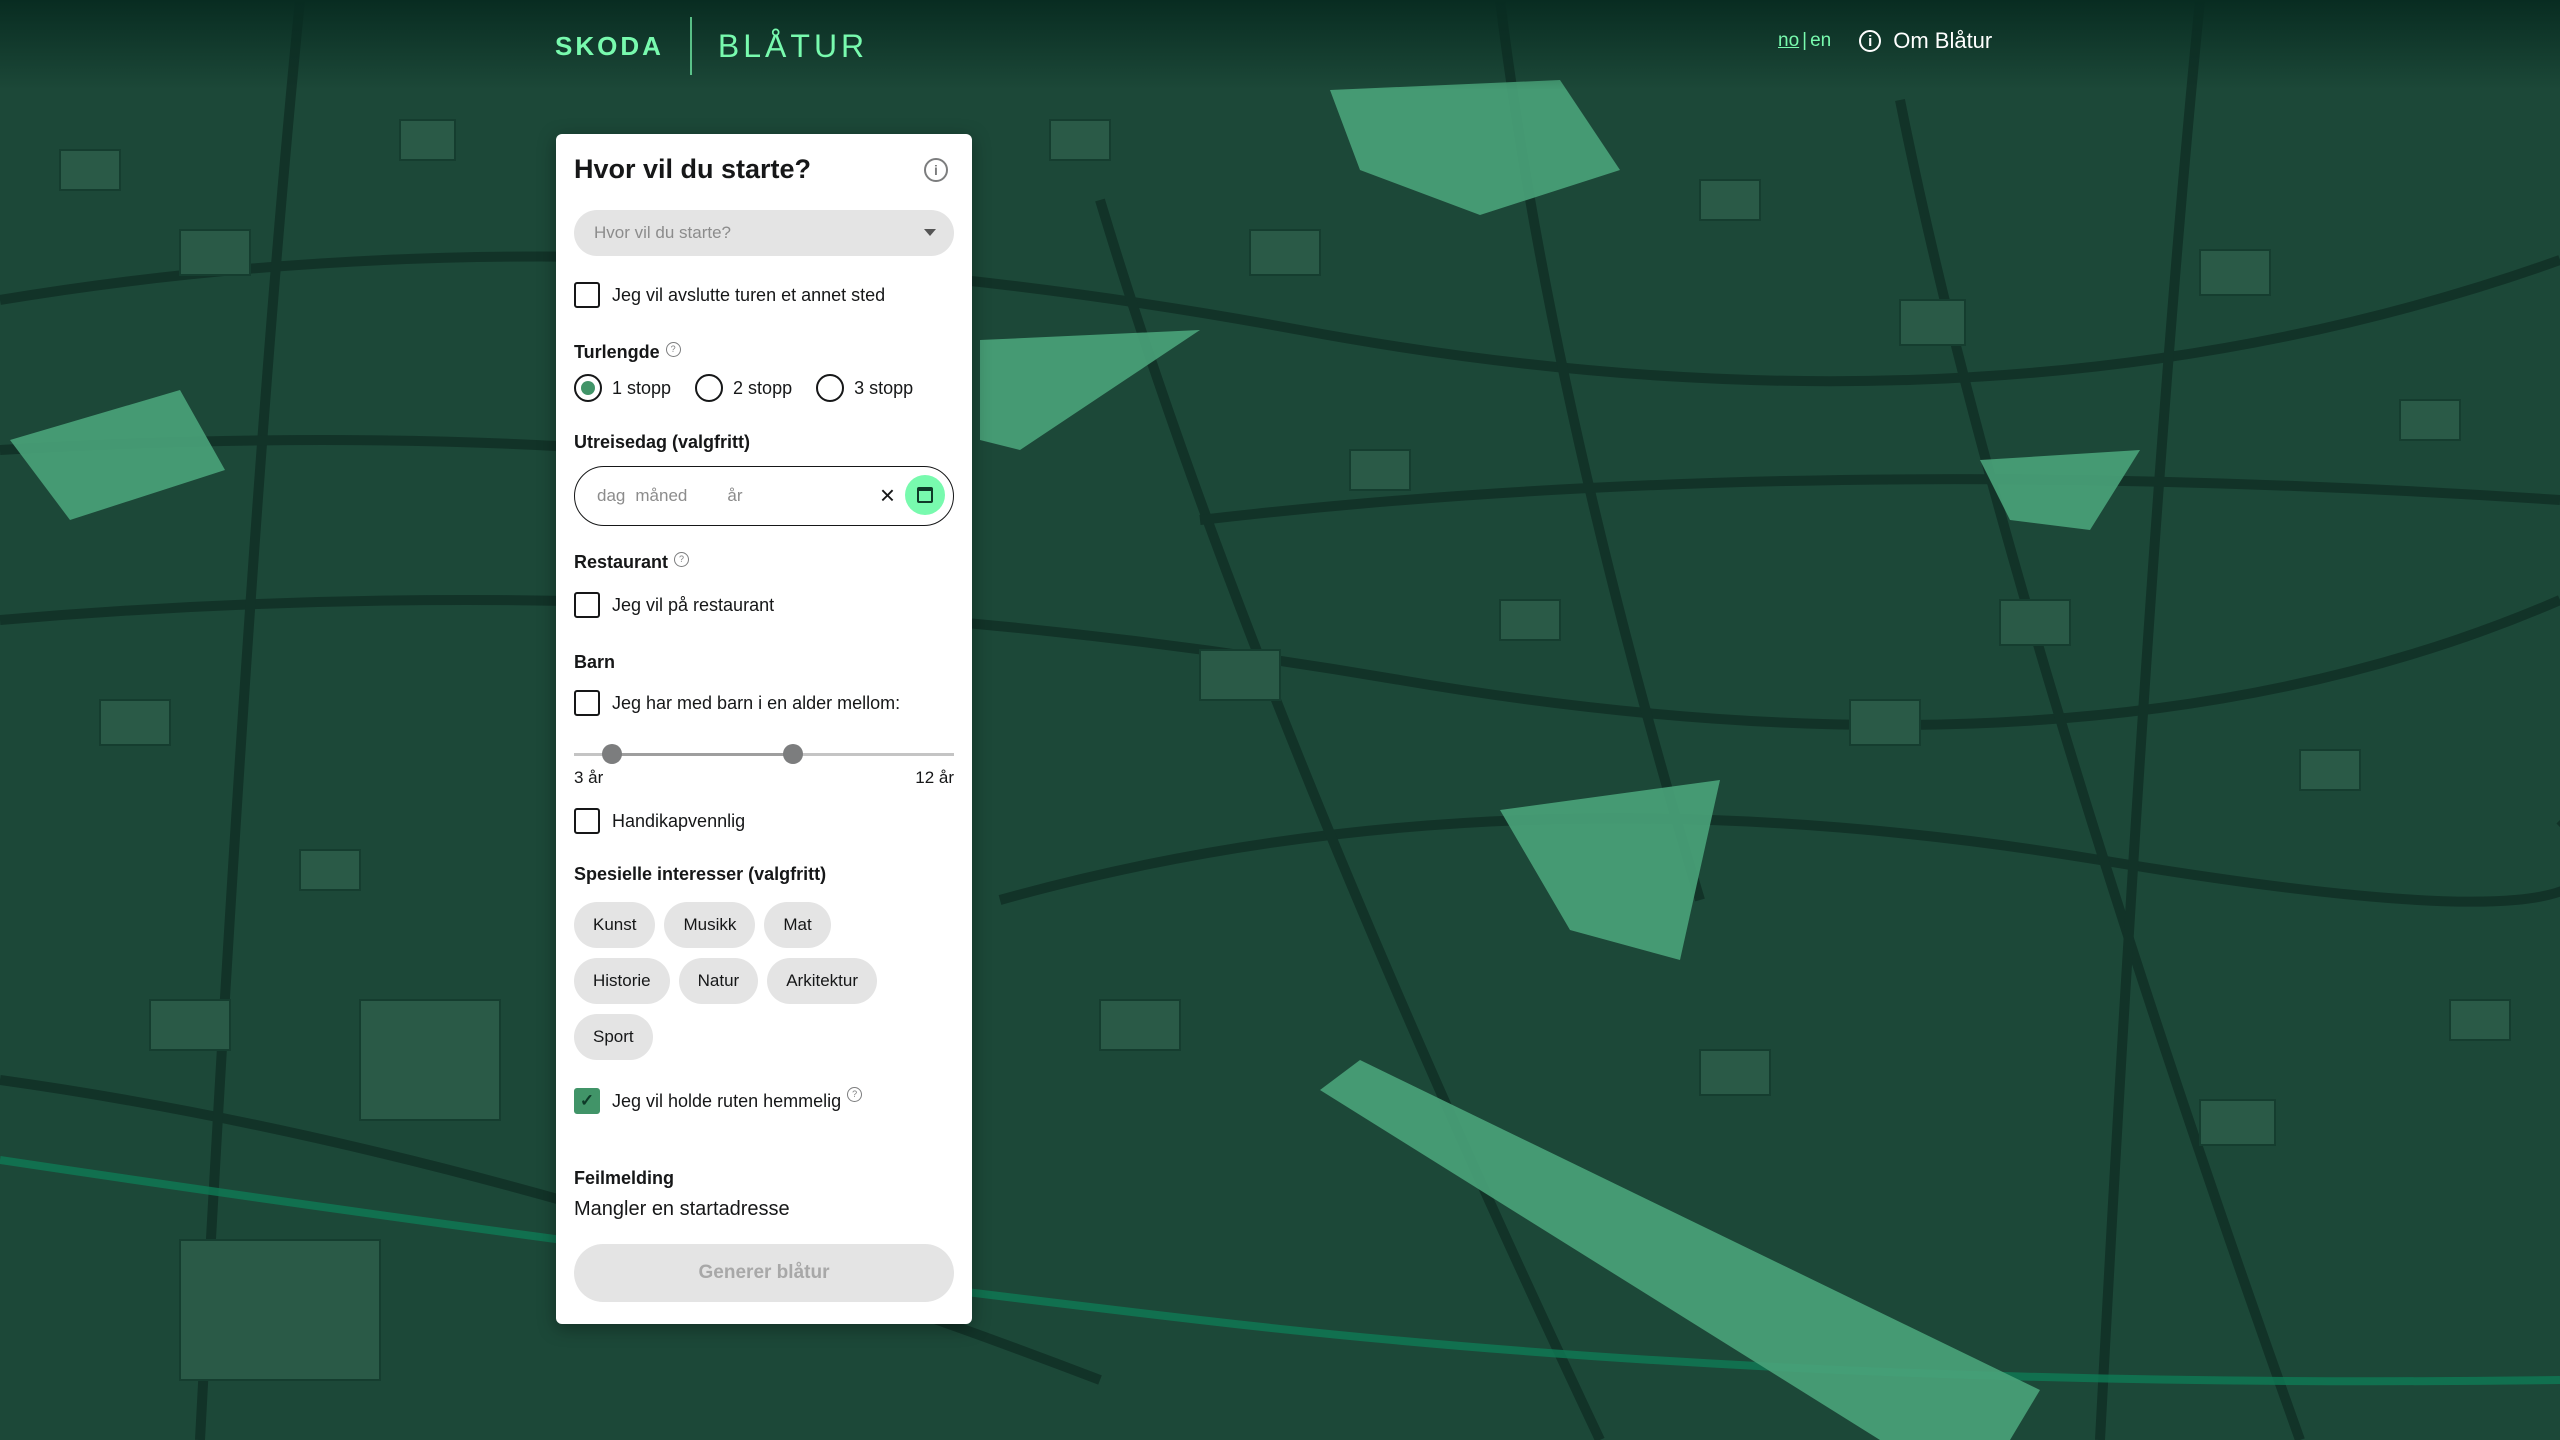 Image resolution: width=2560 pixels, height=1440 pixels. What do you see at coordinates (693, 169) in the screenshot?
I see `form-title: Hvor vil du starte?` at bounding box center [693, 169].